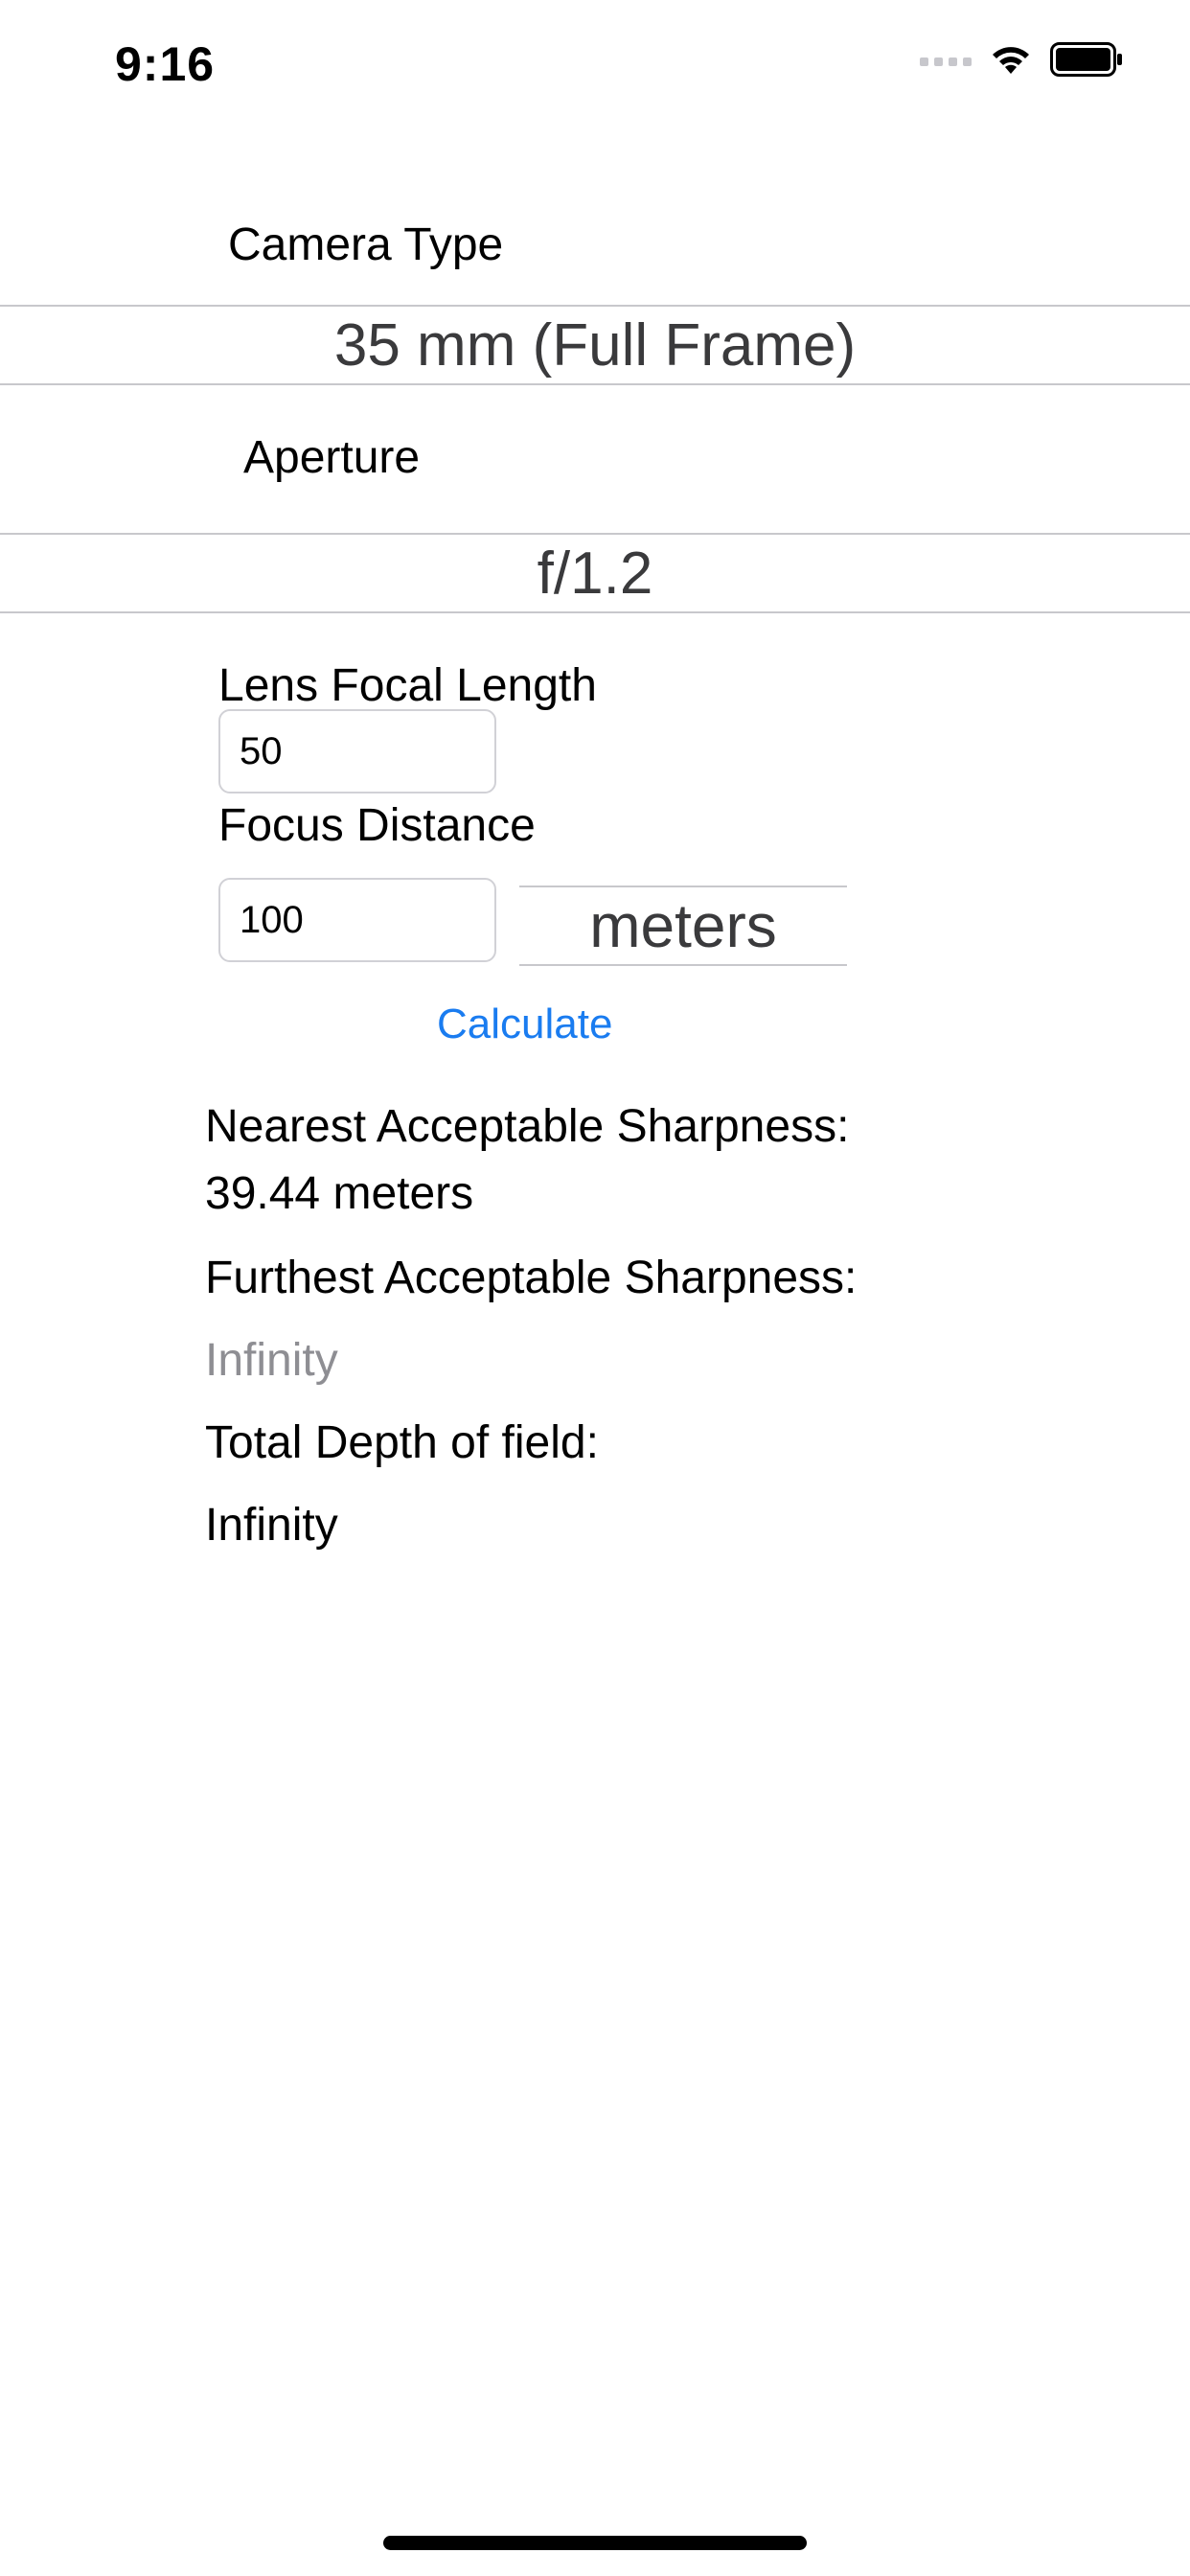 The height and width of the screenshot is (2576, 1190). What do you see at coordinates (357, 920) in the screenshot?
I see `focus-distance-input` at bounding box center [357, 920].